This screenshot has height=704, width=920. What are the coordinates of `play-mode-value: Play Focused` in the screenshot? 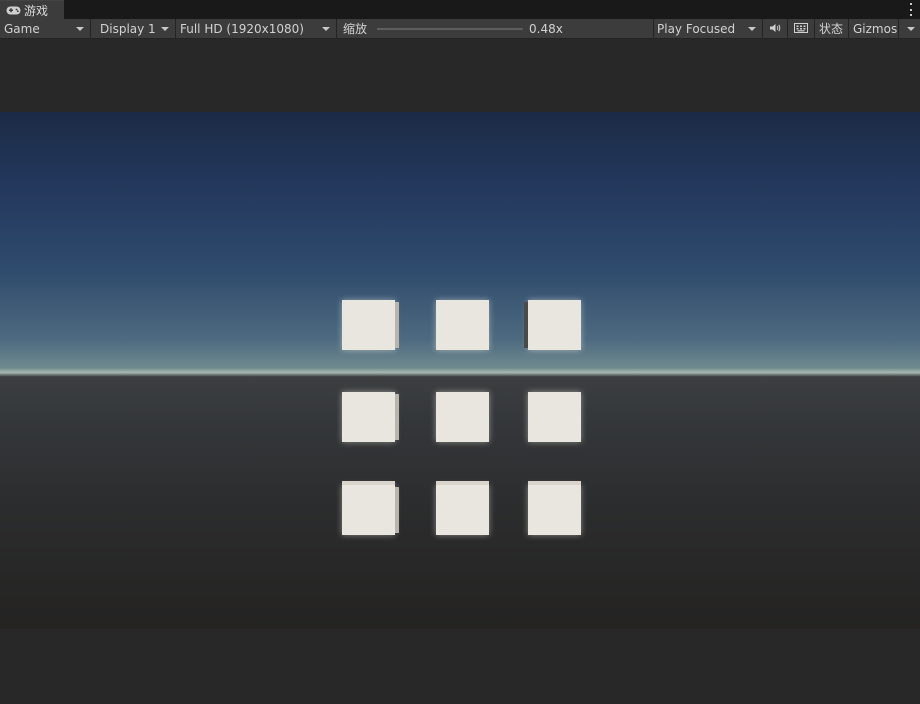 It's located at (696, 28).